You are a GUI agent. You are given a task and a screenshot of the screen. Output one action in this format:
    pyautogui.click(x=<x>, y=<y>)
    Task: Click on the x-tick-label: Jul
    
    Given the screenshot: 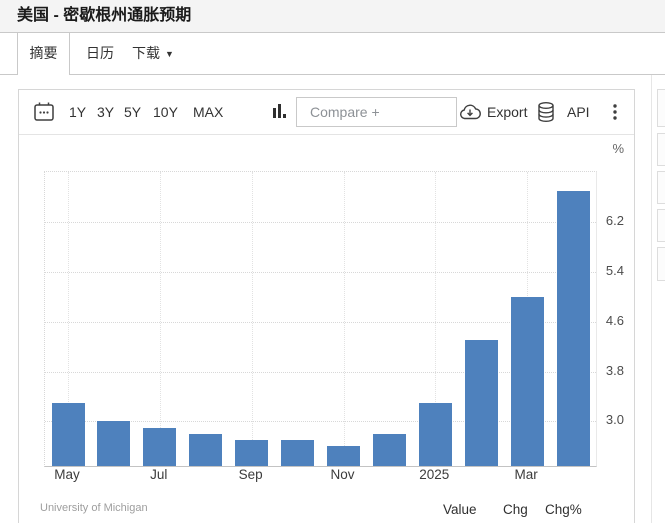 What is the action you would take?
    pyautogui.click(x=159, y=474)
    